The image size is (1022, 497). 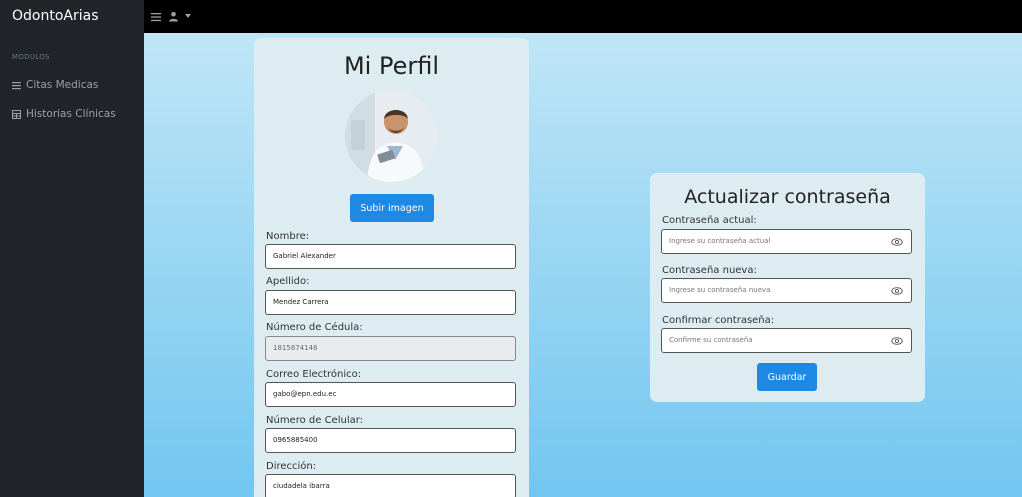 What do you see at coordinates (31, 57) in the screenshot?
I see `sidebar-heading: MODULOS` at bounding box center [31, 57].